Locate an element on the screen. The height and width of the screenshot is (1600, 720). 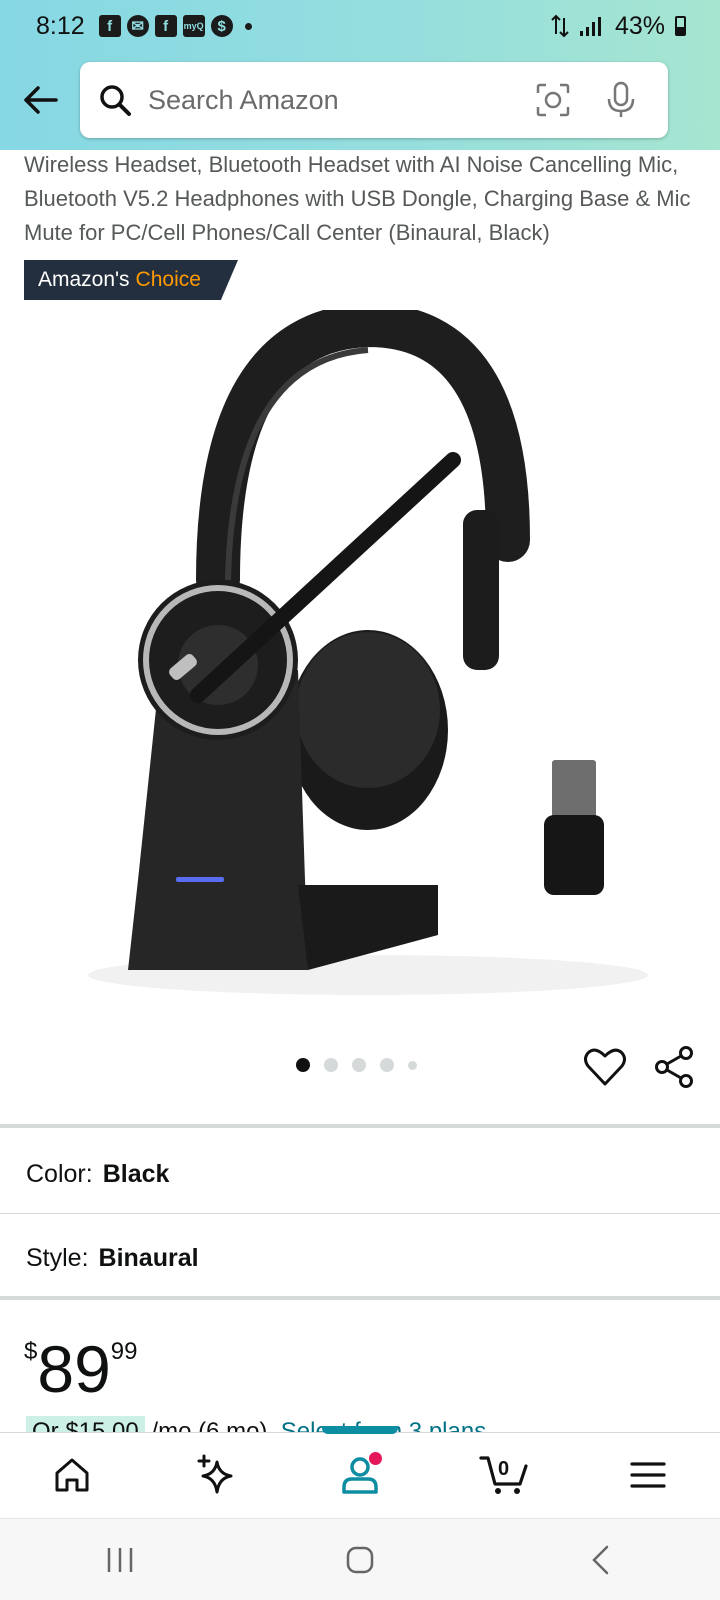
color-selector: Color: Black is located at coordinates (97, 1174).